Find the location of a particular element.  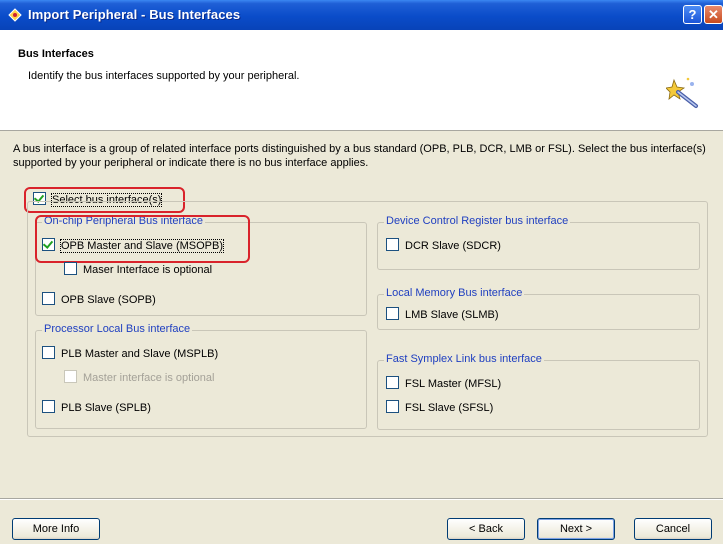

plb-master-slave-label: PLB Master and Slave (MSPLB) is located at coordinates (140, 354).